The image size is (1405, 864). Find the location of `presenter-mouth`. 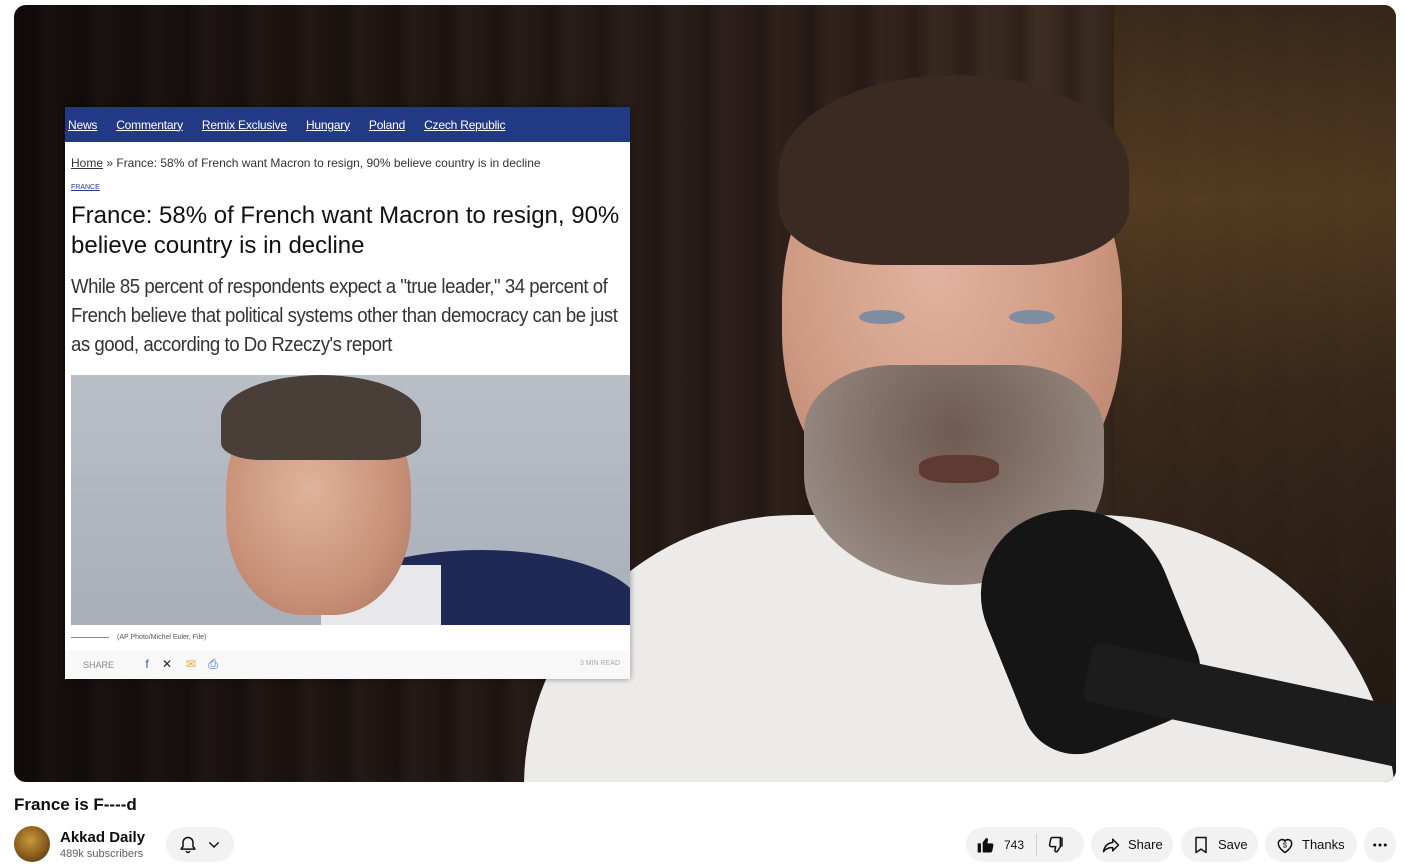

presenter-mouth is located at coordinates (959, 469).